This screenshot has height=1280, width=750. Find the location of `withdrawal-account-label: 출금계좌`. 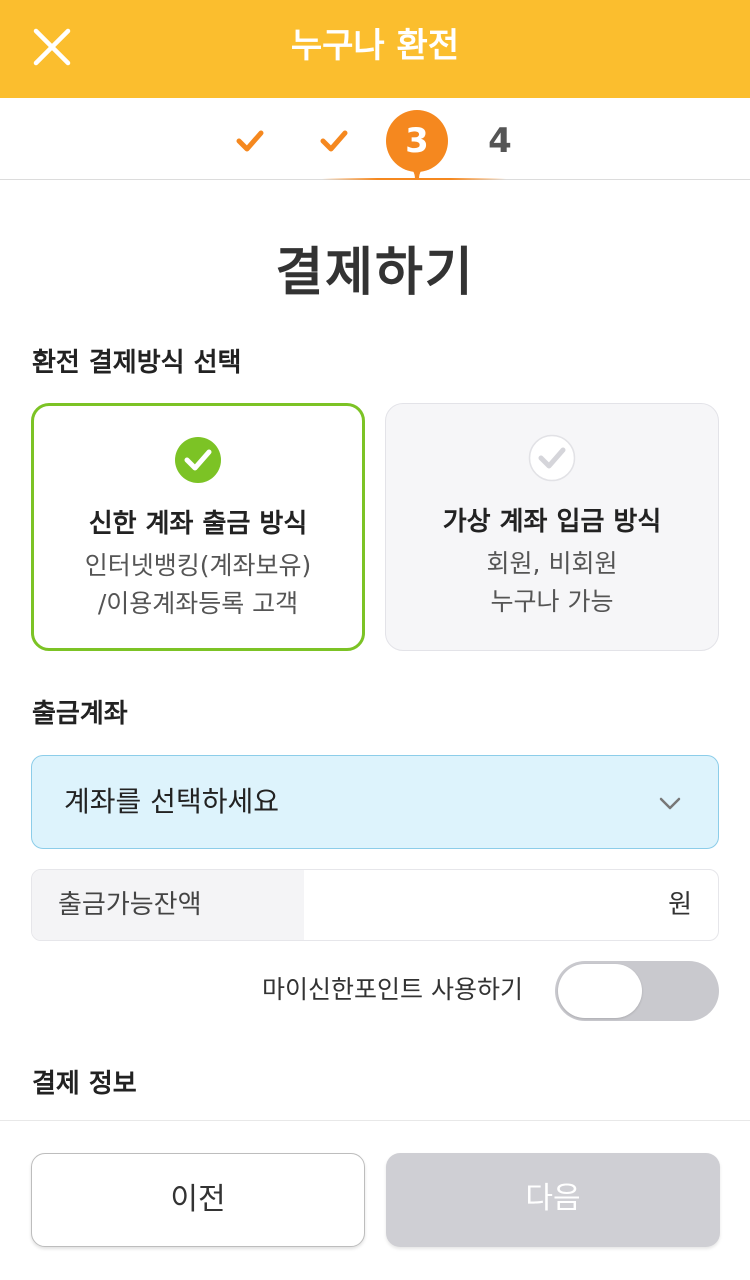

withdrawal-account-label: 출금계좌 is located at coordinates (80, 714).